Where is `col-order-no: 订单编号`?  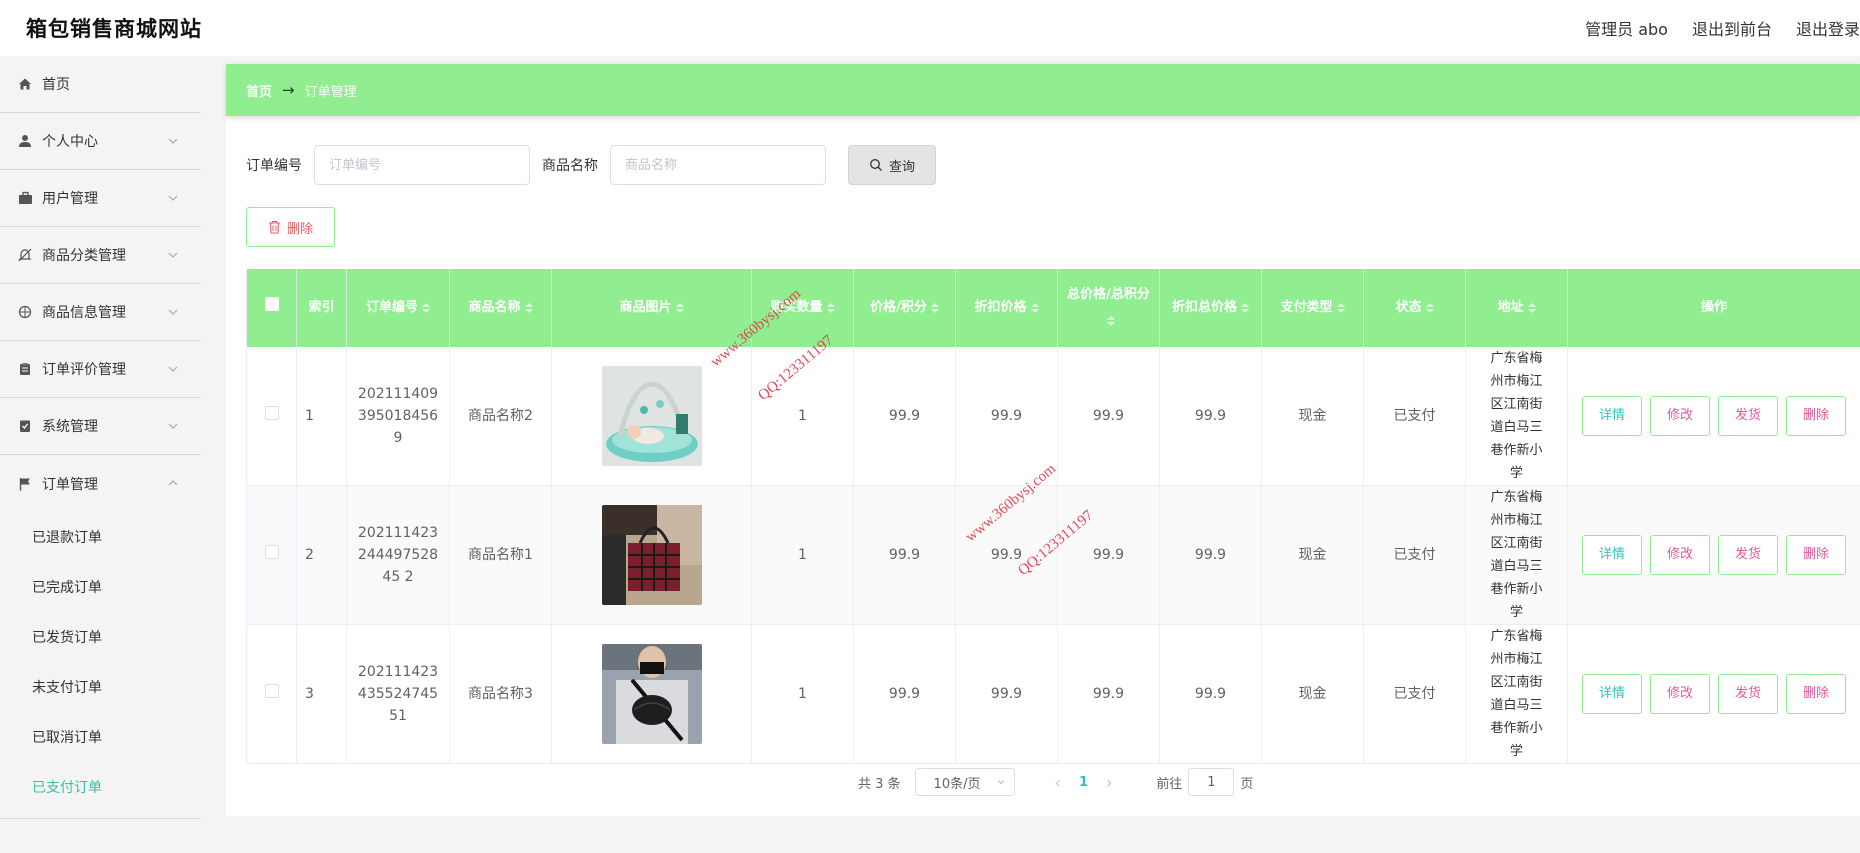 col-order-no: 订单编号 is located at coordinates (398, 308).